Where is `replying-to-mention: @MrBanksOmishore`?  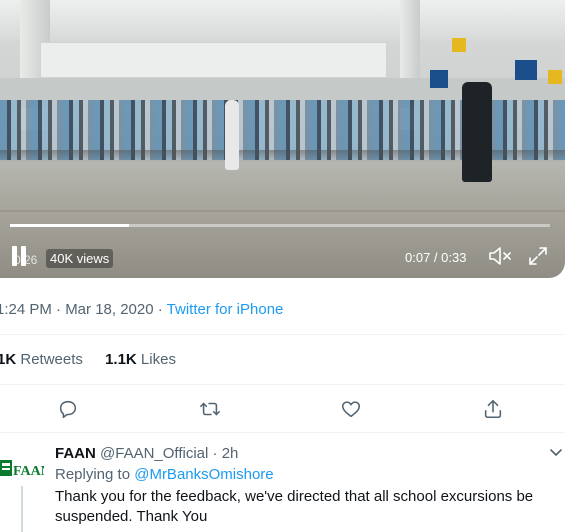 replying-to-mention: @MrBanksOmishore is located at coordinates (203, 474).